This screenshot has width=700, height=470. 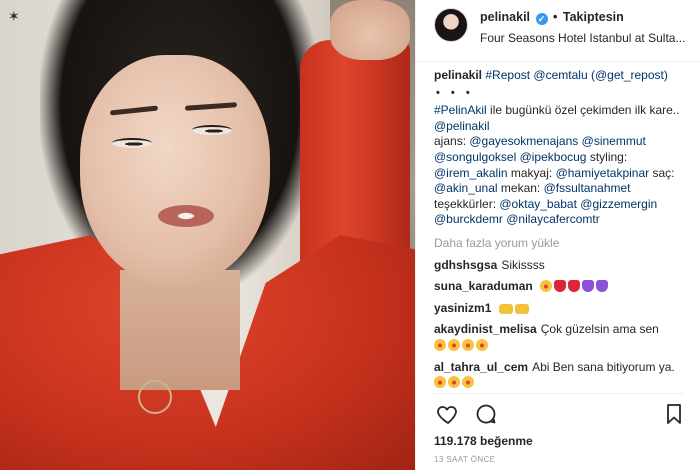 What do you see at coordinates (618, 204) in the screenshot?
I see `mention: @gizzemergin` at bounding box center [618, 204].